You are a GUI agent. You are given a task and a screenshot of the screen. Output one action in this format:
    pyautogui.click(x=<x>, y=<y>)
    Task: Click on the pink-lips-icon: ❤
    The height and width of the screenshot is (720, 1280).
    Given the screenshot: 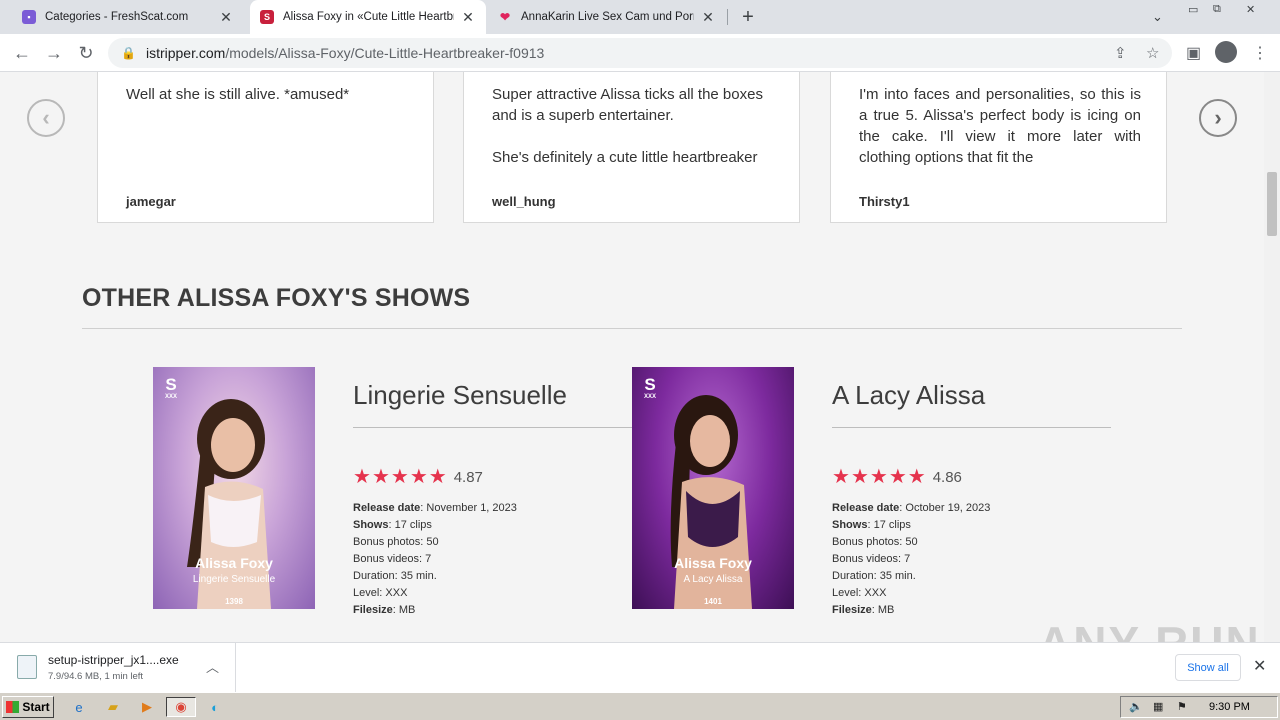 What is the action you would take?
    pyautogui.click(x=505, y=17)
    